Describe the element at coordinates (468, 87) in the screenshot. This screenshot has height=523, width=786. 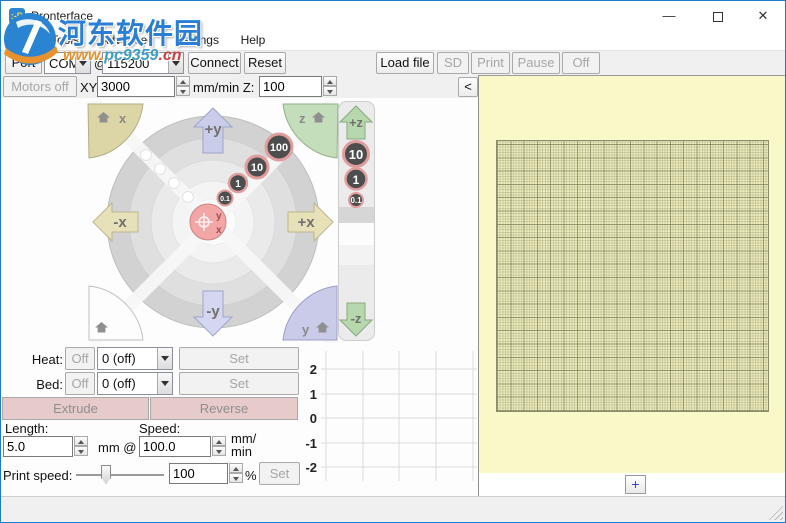
I see `collapse-viewer-button: <` at that location.